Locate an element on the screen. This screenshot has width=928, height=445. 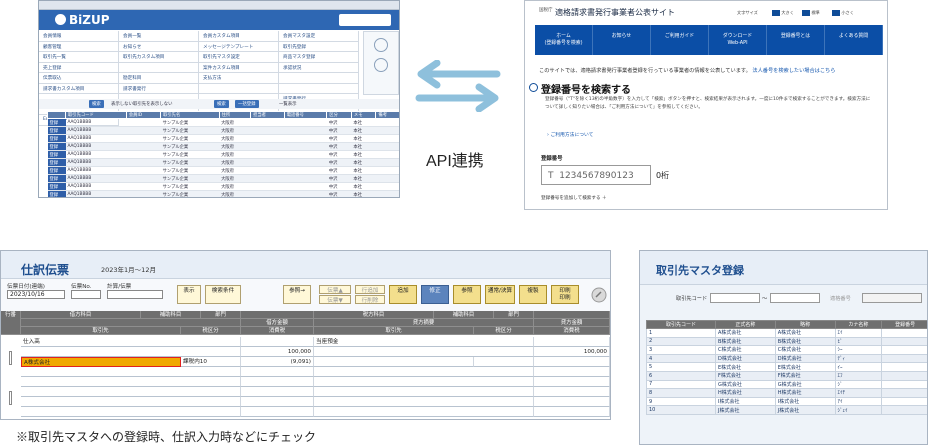
header-search-input is located at coordinates (365, 20).